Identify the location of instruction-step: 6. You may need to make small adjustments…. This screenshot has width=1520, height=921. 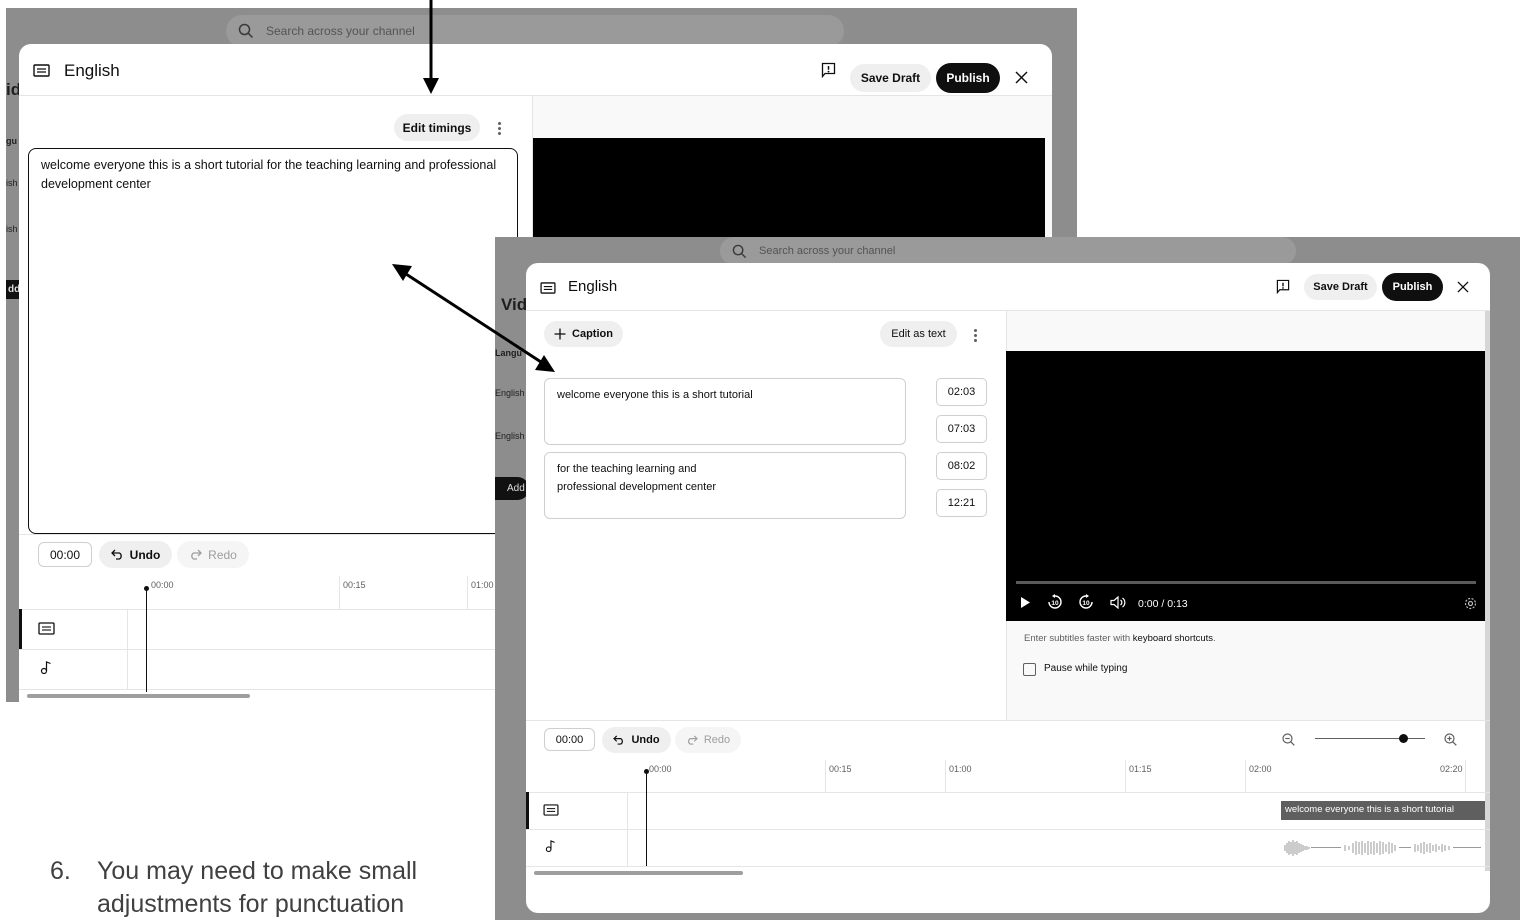
(260, 888).